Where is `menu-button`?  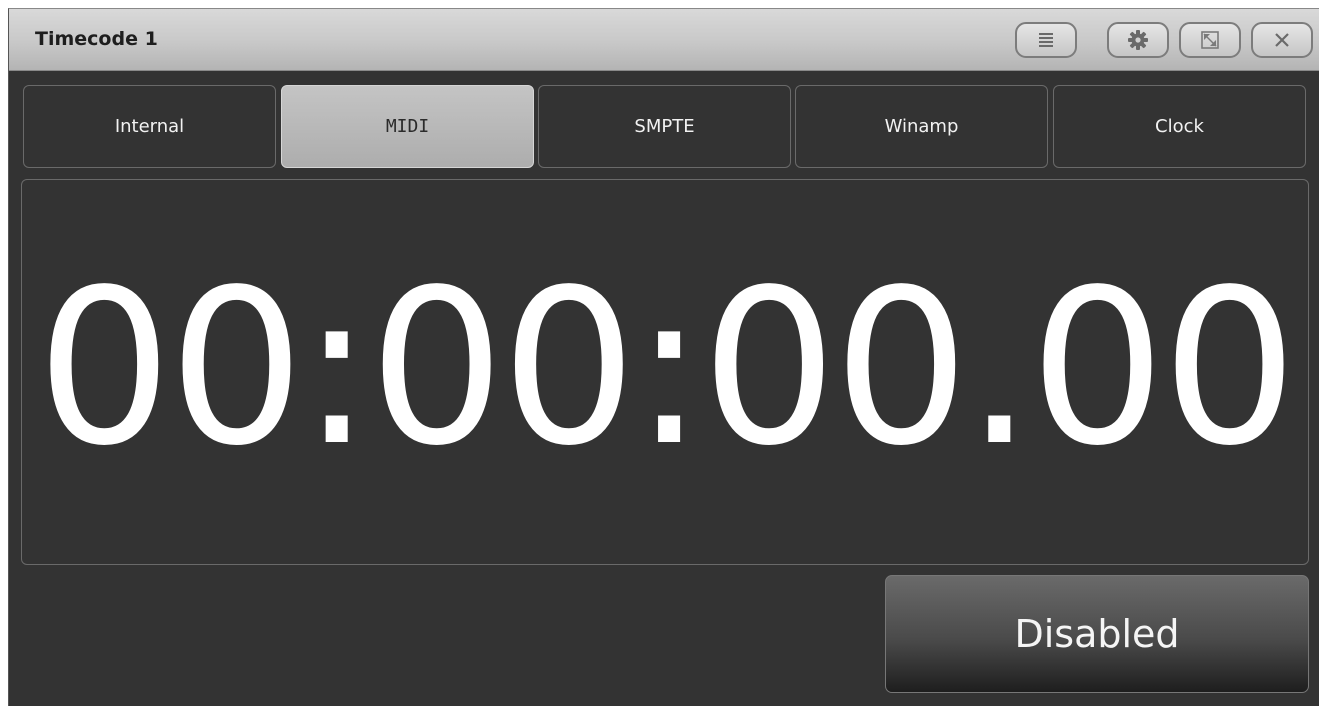
menu-button is located at coordinates (1046, 40).